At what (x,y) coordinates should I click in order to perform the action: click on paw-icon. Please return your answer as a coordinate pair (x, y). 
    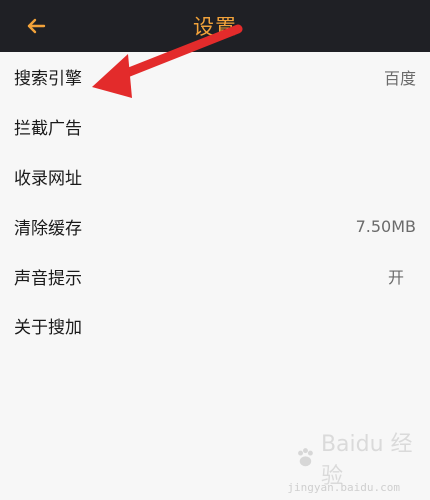
    Looking at the image, I should click on (305, 457).